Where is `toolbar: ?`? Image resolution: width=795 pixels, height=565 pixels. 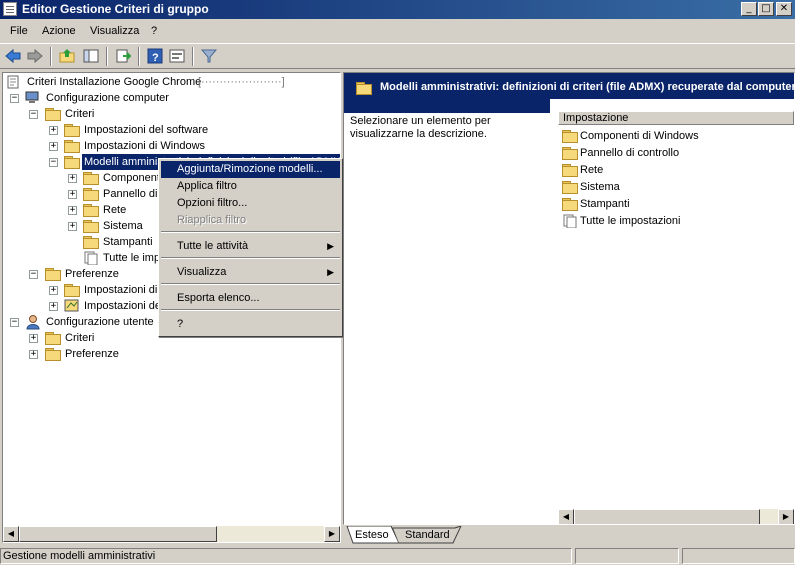
toolbar: ? is located at coordinates (397, 56).